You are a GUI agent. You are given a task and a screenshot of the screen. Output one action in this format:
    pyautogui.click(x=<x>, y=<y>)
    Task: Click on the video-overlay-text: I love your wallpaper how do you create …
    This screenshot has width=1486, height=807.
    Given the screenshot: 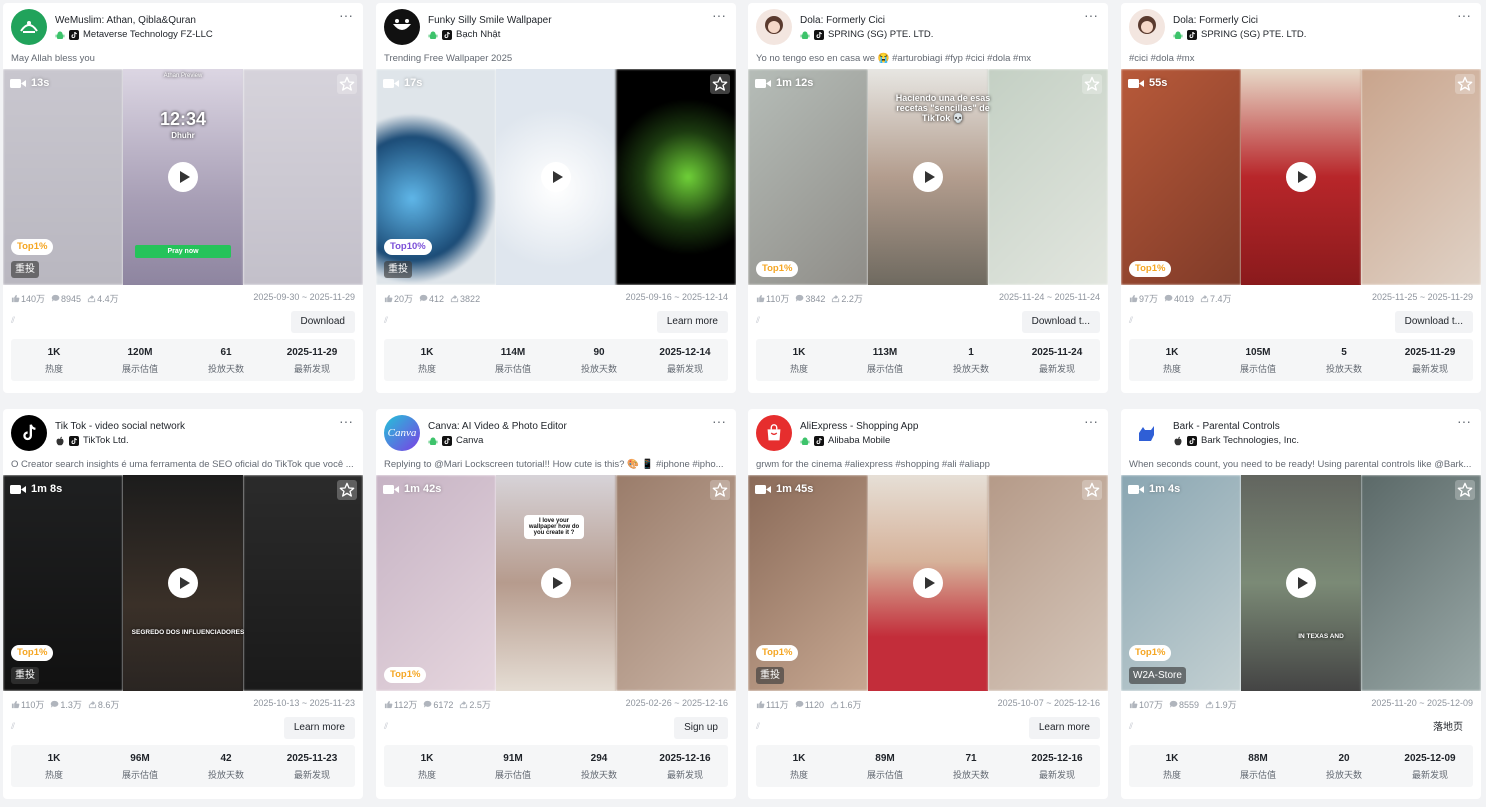 What is the action you would take?
    pyautogui.click(x=554, y=527)
    